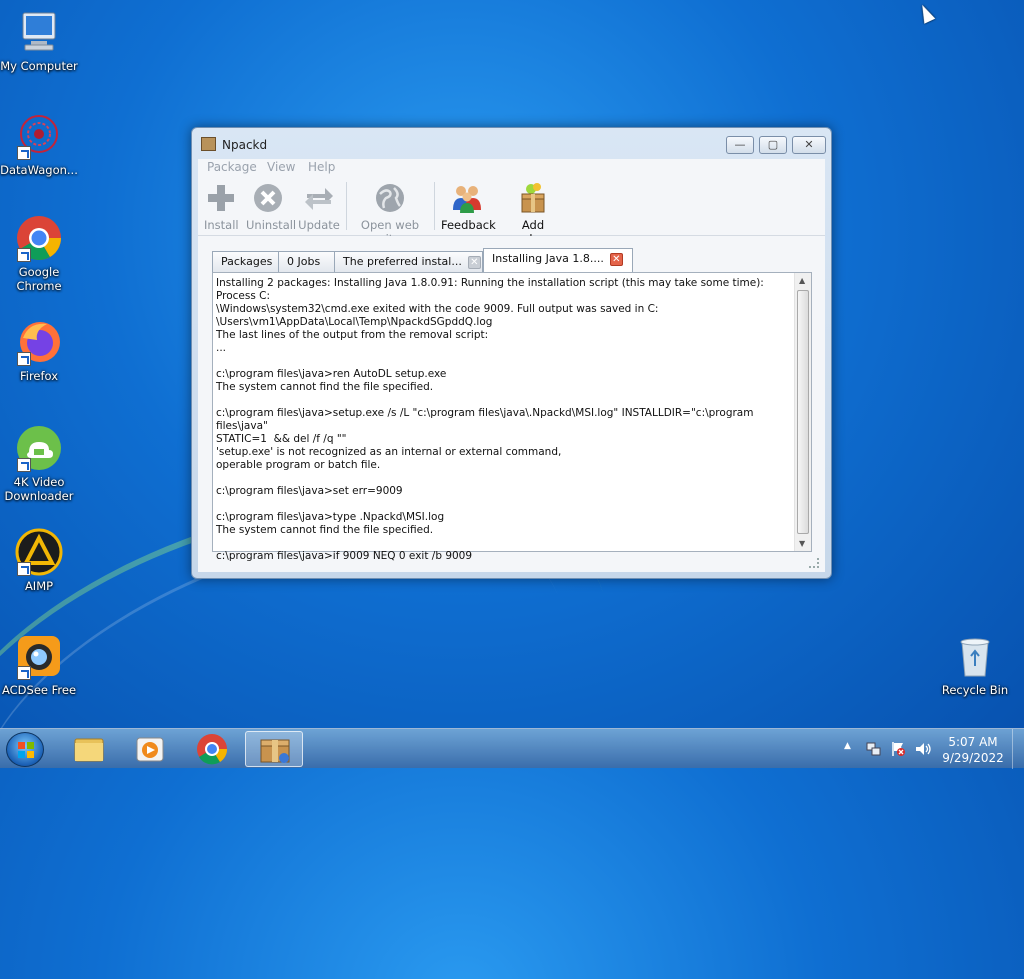 The width and height of the screenshot is (1024, 979). What do you see at coordinates (245, 145) in the screenshot?
I see `window-title: Npackd` at bounding box center [245, 145].